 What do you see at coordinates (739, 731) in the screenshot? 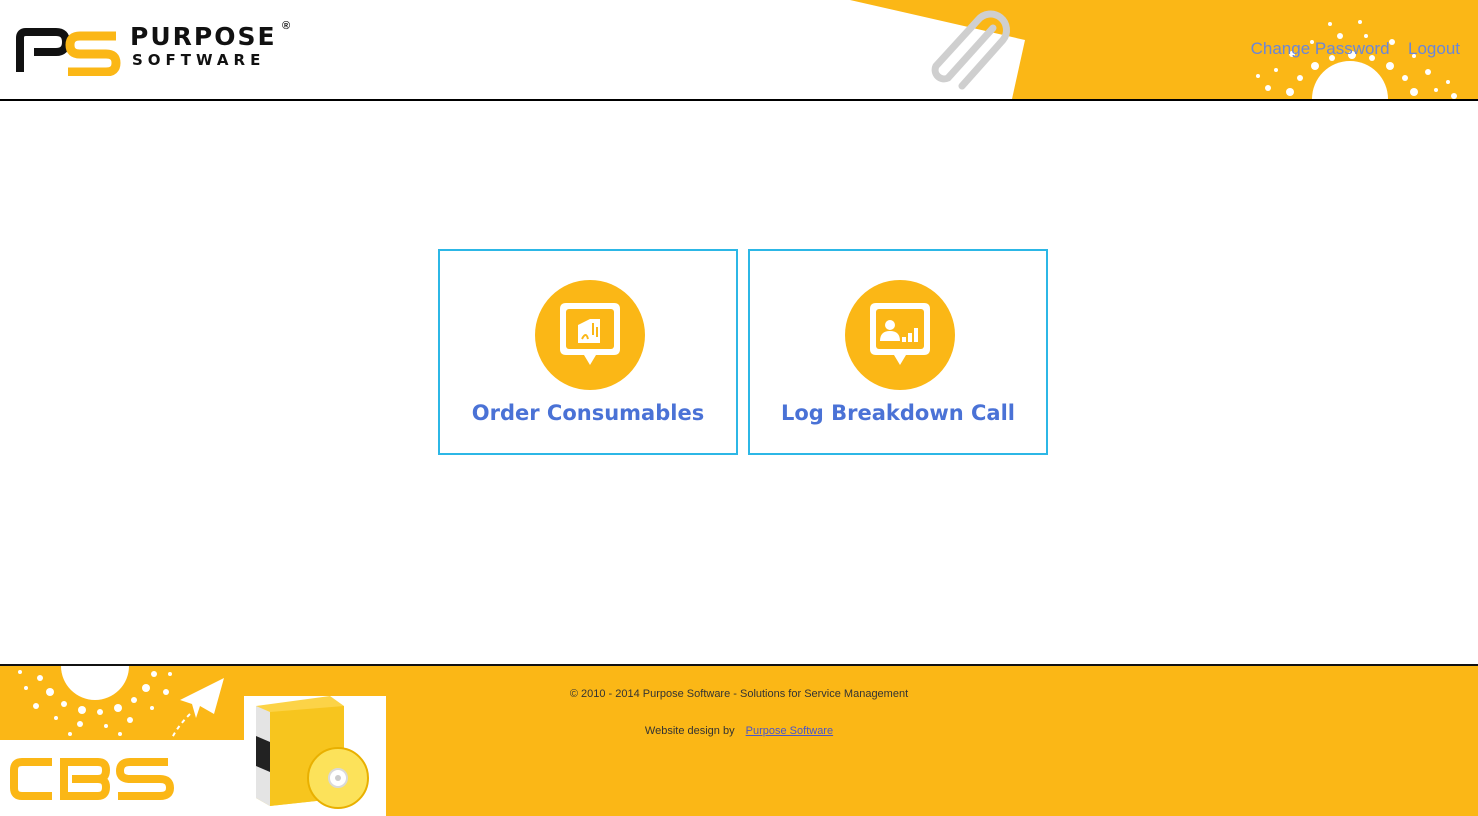
I see `website-design-credit: Website design by Purpose Software` at bounding box center [739, 731].